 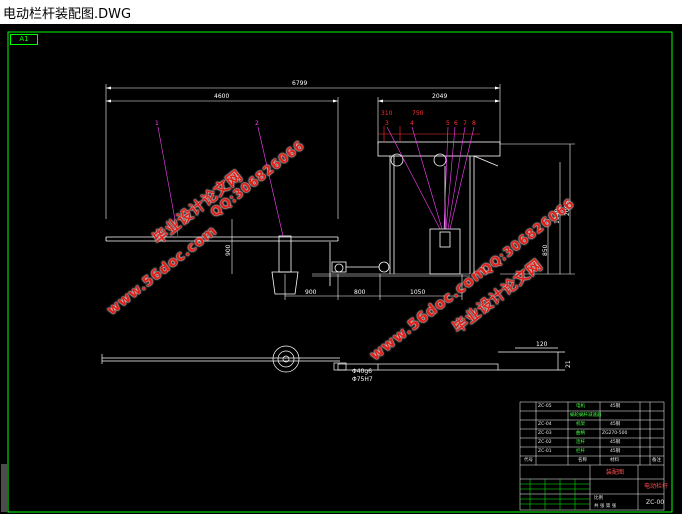 I want to click on tb-row-4-code: ZC-03, so click(x=545, y=433).